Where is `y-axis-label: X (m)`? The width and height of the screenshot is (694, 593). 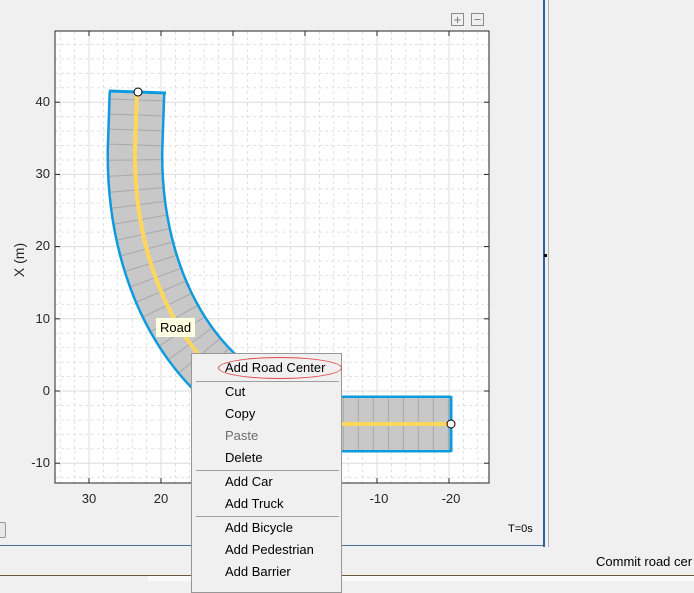
y-axis-label: X (m) is located at coordinates (19, 260).